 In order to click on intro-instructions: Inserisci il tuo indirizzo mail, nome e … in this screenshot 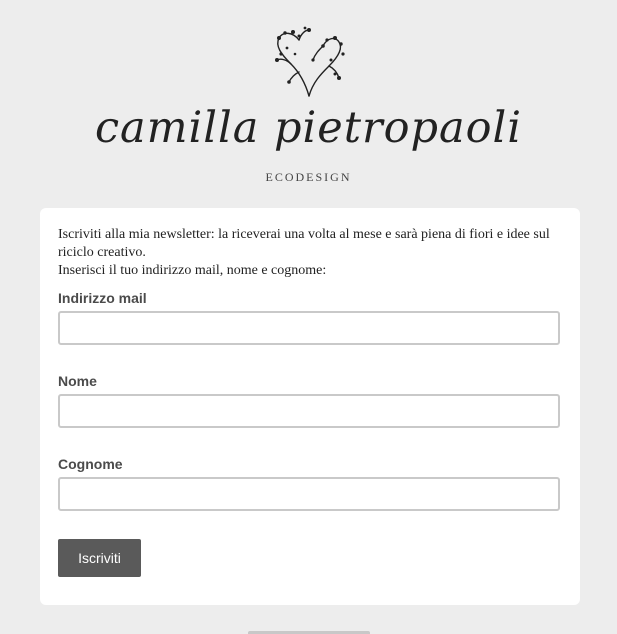, I will do `click(192, 270)`.